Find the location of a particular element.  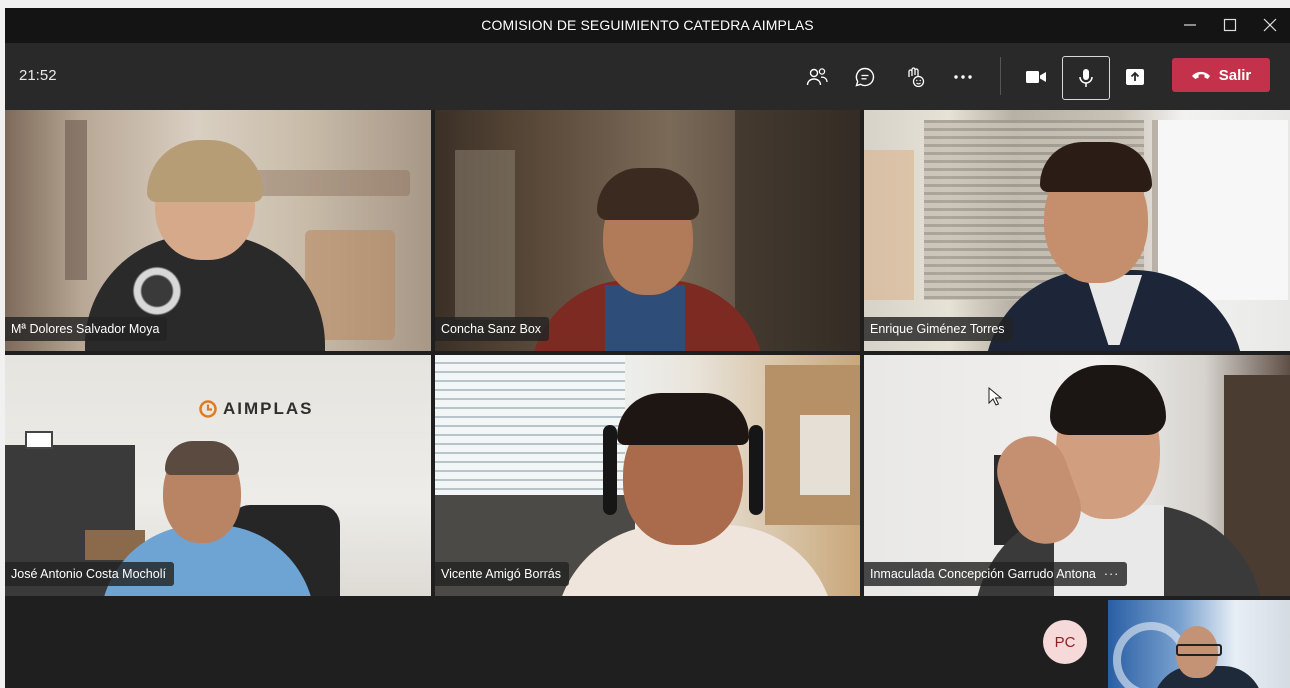

meeting-duration: 21:52 is located at coordinates (38, 75).